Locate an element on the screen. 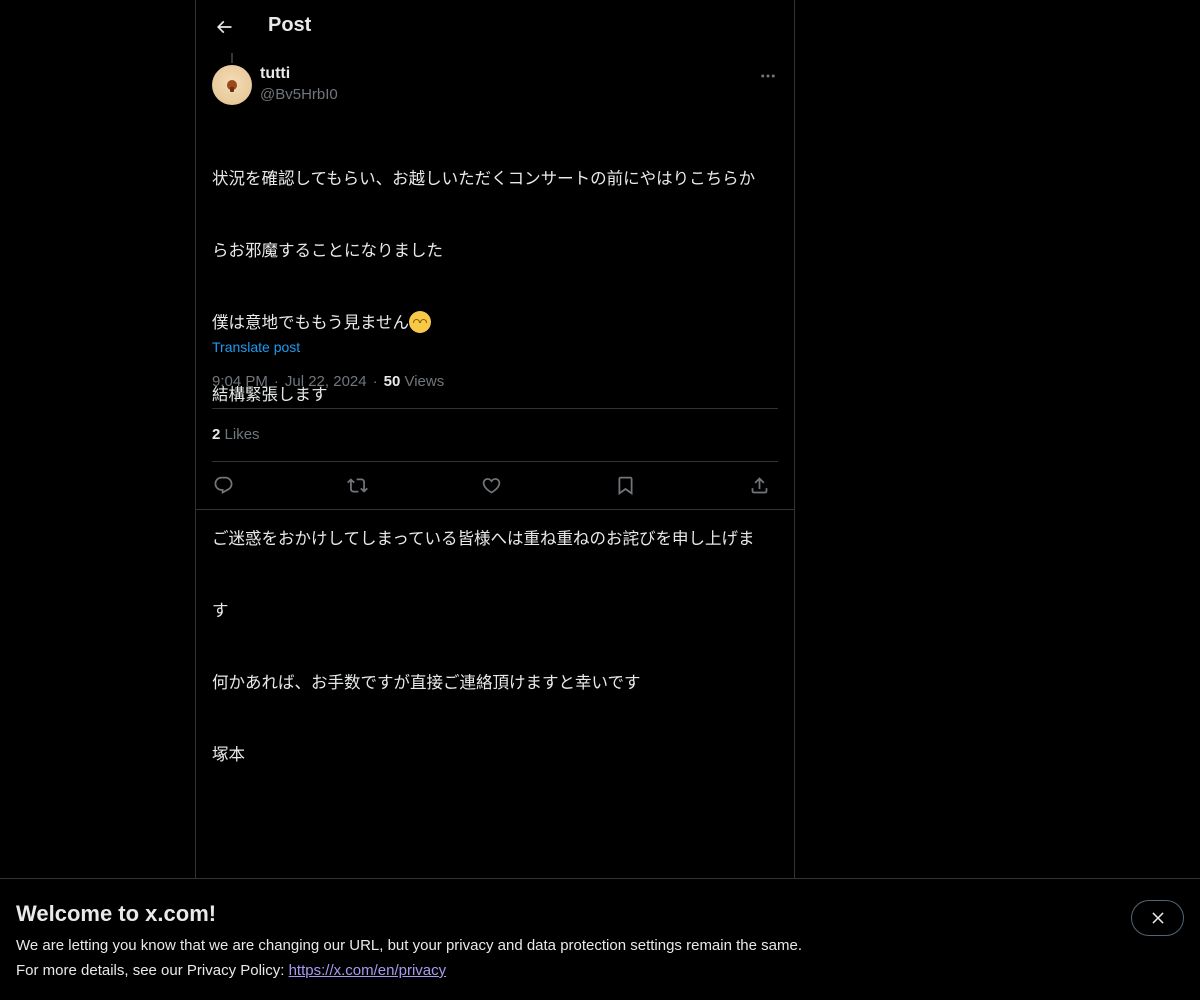  post-text-line: らお邪魔することになりました is located at coordinates (327, 250).